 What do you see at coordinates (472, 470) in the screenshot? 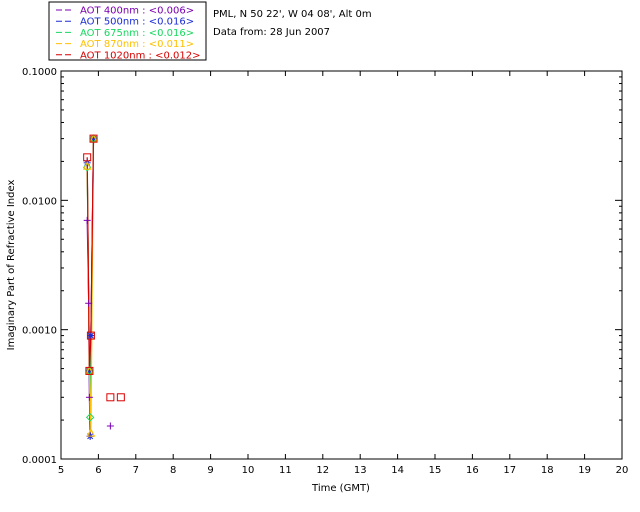
I see `x-tick-label: 16` at bounding box center [472, 470].